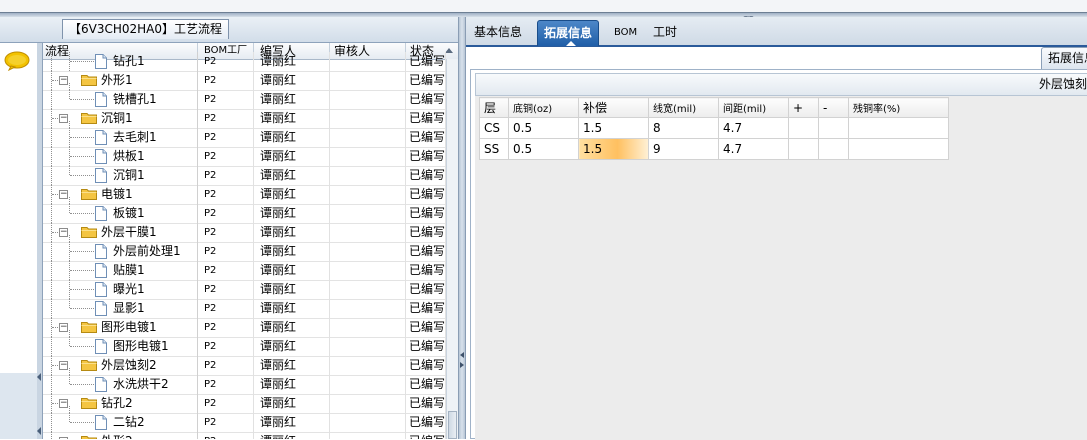 This screenshot has width=1087, height=440. Describe the element at coordinates (244, 328) in the screenshot. I see `tree-row: − 图形电镀1 P2 谭丽红 已编写` at that location.